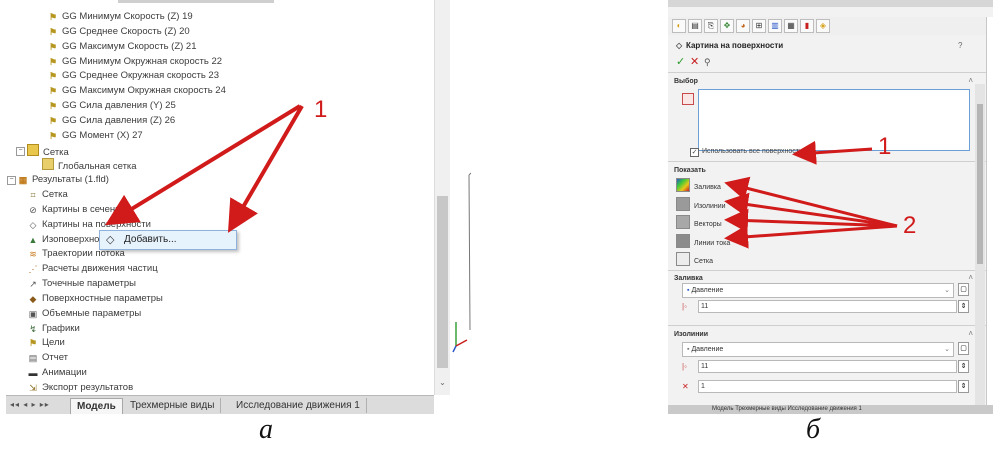  Describe the element at coordinates (910, 225) in the screenshot. I see `callout-label-2-b: 2` at that location.